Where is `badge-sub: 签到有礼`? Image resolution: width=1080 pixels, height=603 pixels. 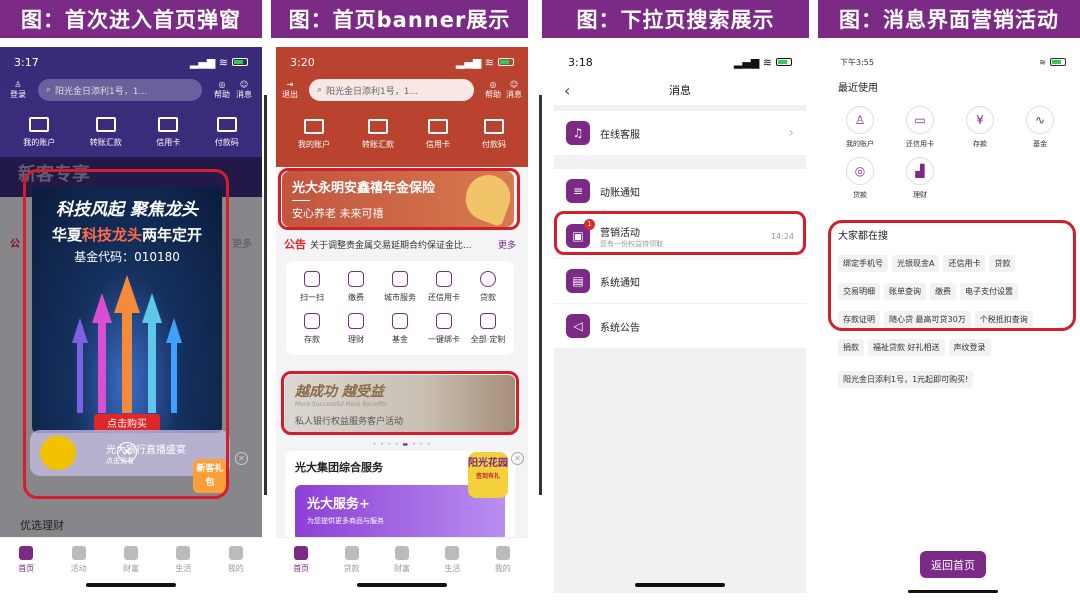
badge-sub: 签到有礼 is located at coordinates (487, 476).